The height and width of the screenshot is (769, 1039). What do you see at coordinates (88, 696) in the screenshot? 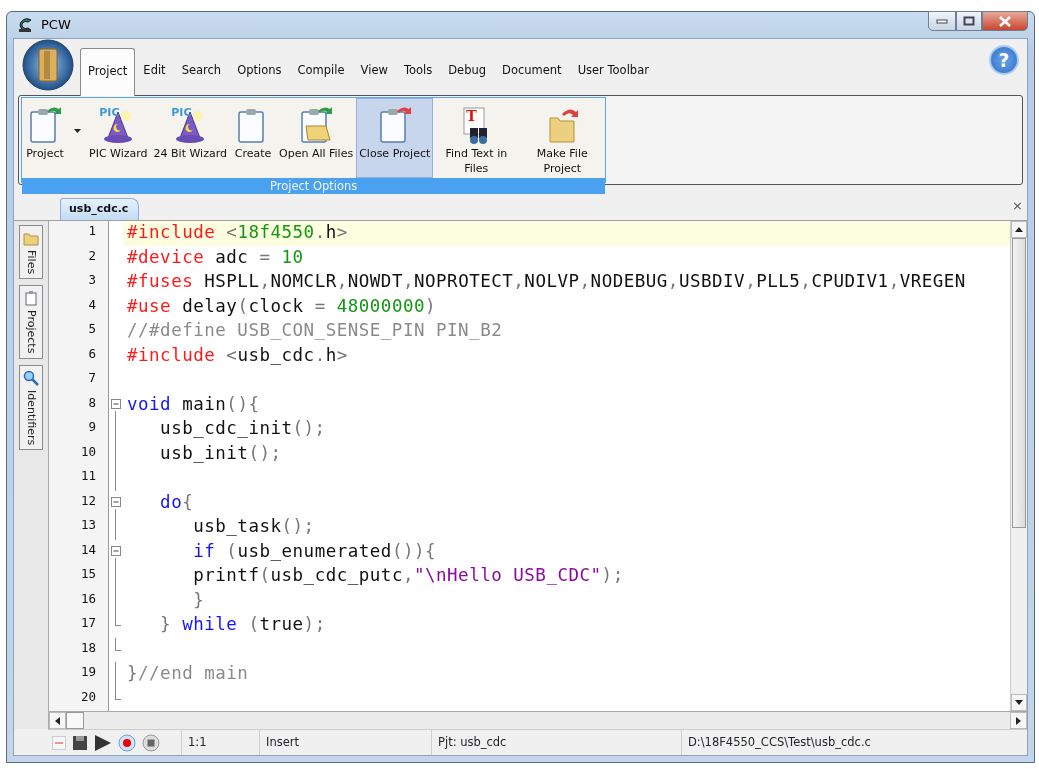
I see `line-number: 20` at bounding box center [88, 696].